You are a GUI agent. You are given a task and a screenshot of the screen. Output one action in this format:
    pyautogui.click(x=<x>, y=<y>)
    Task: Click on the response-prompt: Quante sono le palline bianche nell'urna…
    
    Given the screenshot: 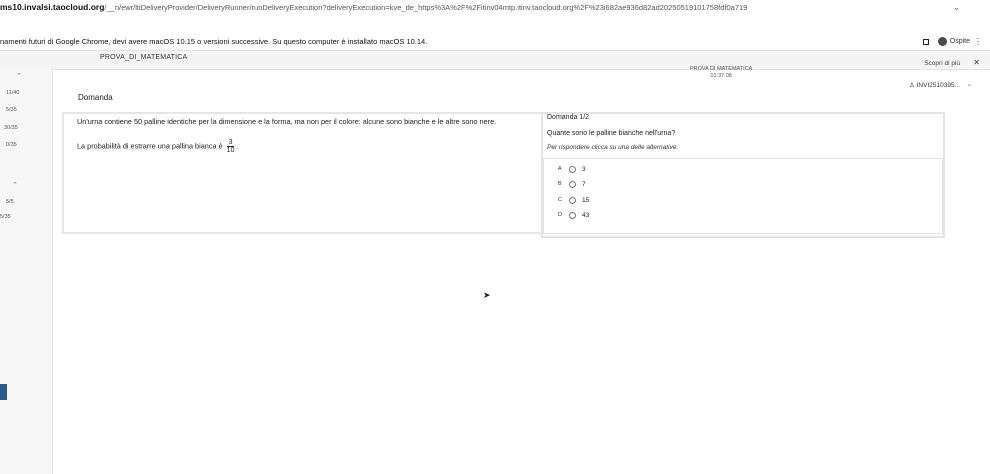 What is the action you would take?
    pyautogui.click(x=611, y=133)
    